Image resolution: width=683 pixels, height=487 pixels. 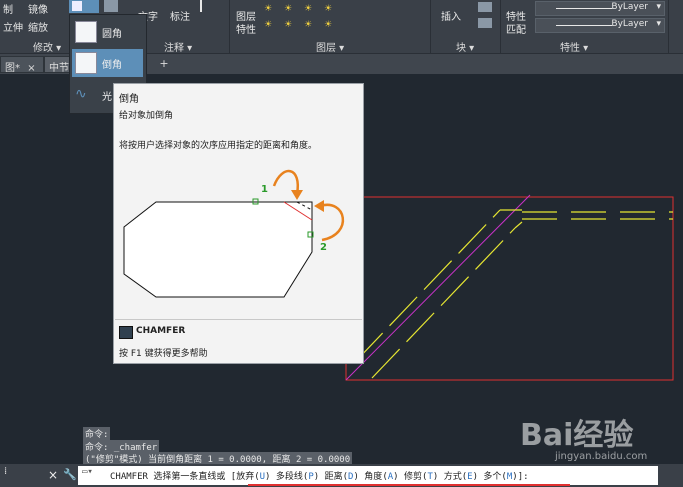 What do you see at coordinates (112, 34) in the screenshot?
I see `menu-item-label: 圆角` at bounding box center [112, 34].